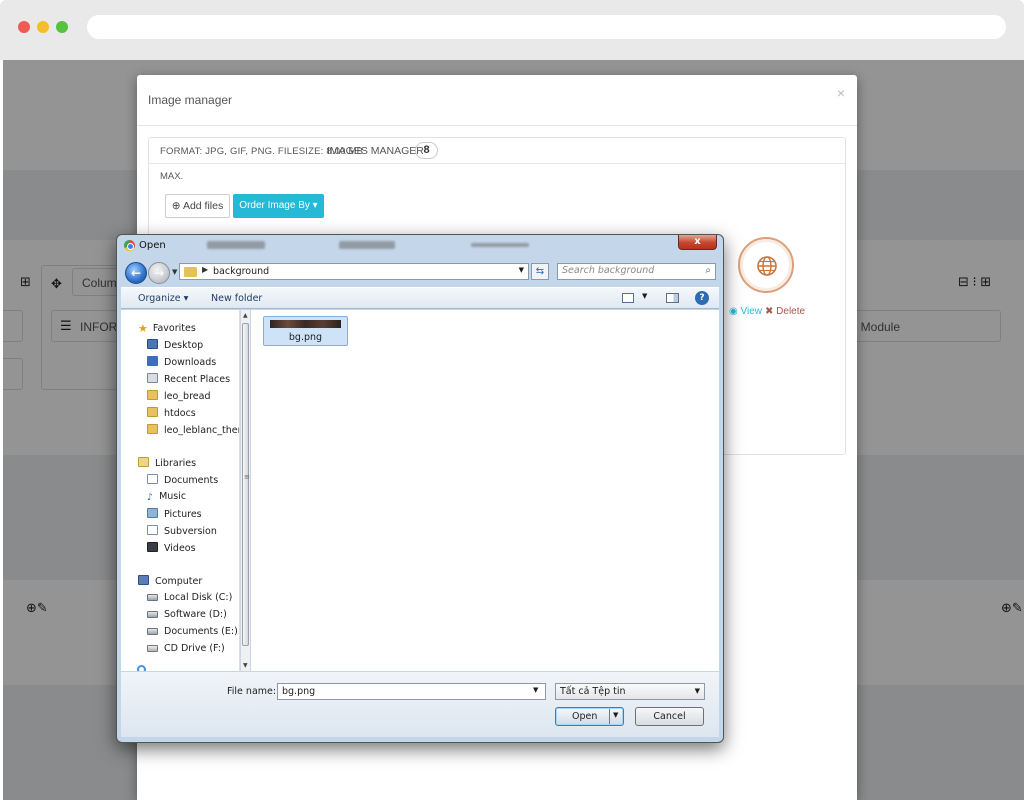 The width and height of the screenshot is (1024, 800). What do you see at coordinates (175, 345) in the screenshot?
I see `nav-item-desktop: Desktop` at bounding box center [175, 345].